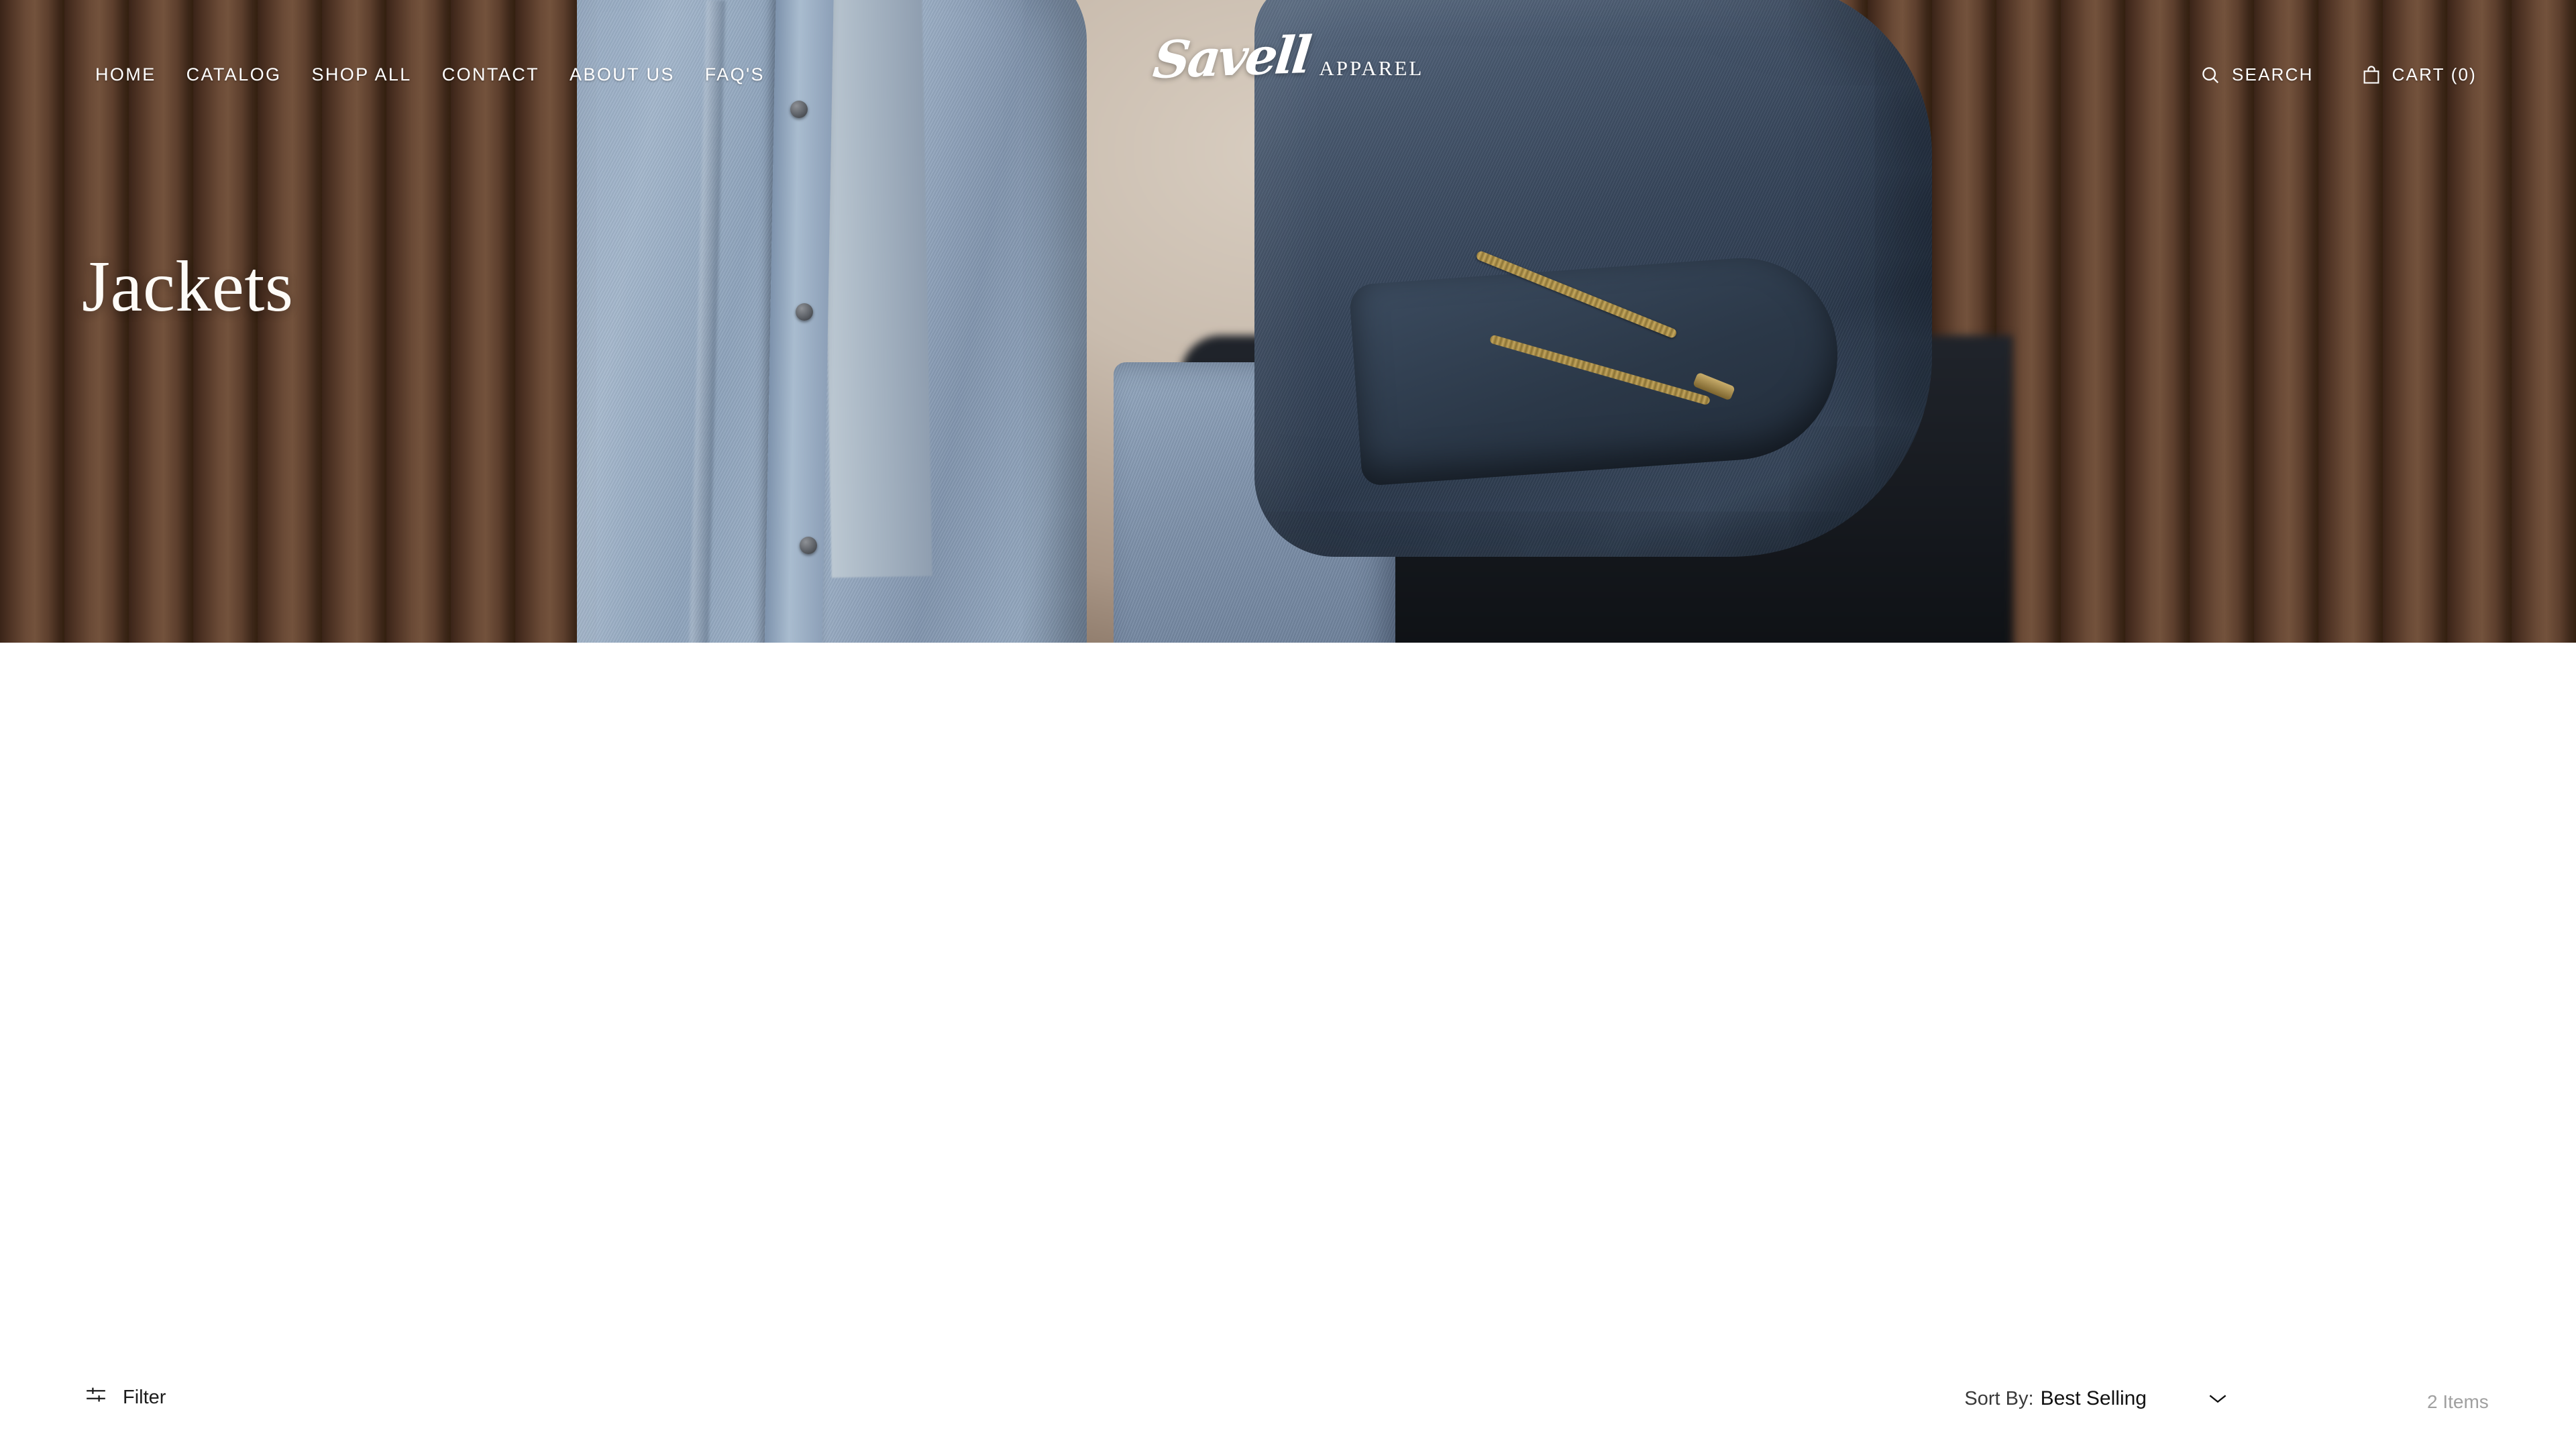 The height and width of the screenshot is (1449, 2576). I want to click on header-actions: SEARCH CART (0), so click(2338, 74).